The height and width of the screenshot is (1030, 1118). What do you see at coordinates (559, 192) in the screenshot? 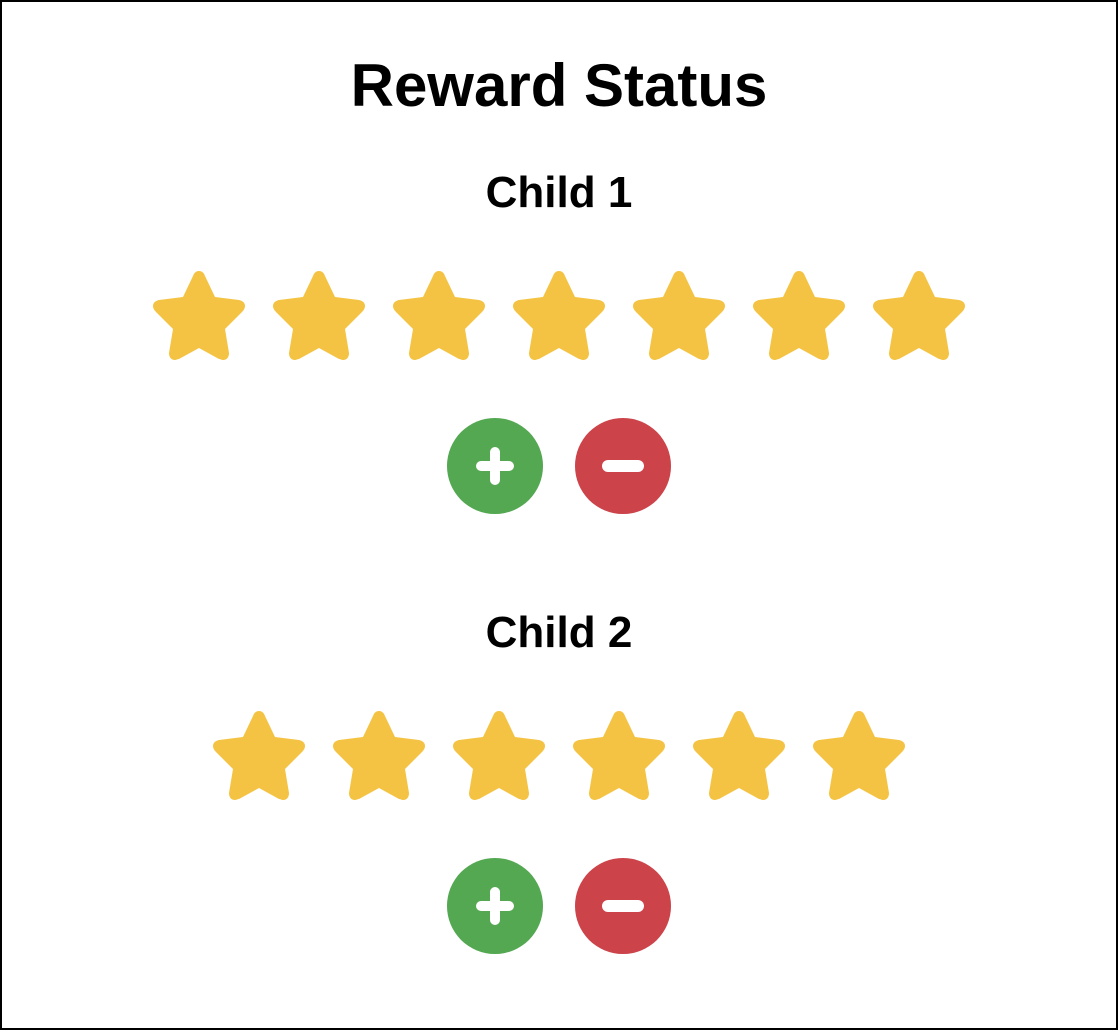
I see `child-1-name: Child 1` at bounding box center [559, 192].